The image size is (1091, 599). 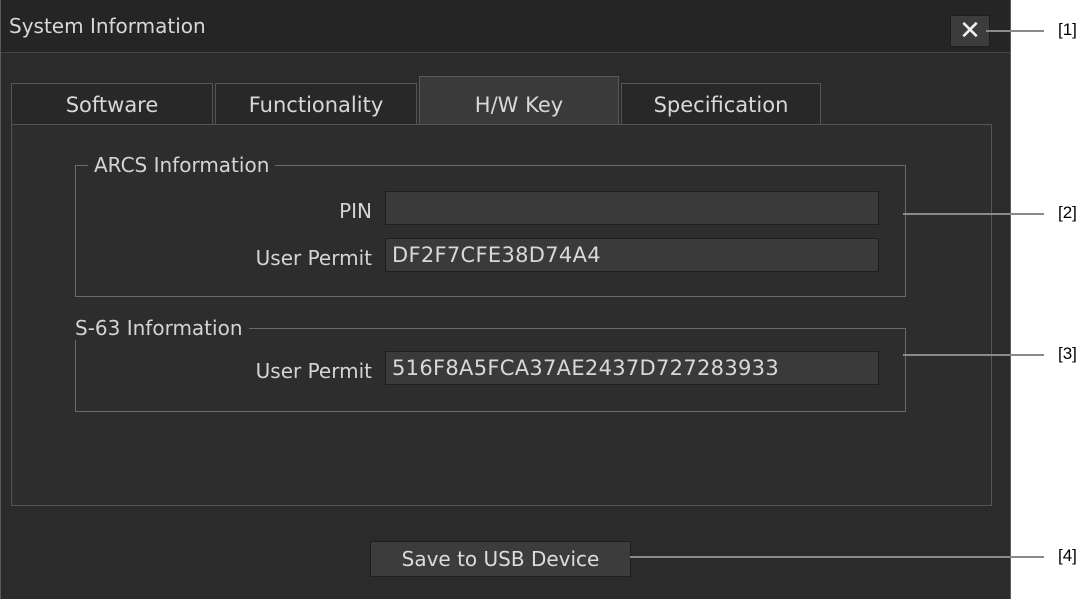 I want to click on s63-group-label: S-63 Information, so click(x=159, y=328).